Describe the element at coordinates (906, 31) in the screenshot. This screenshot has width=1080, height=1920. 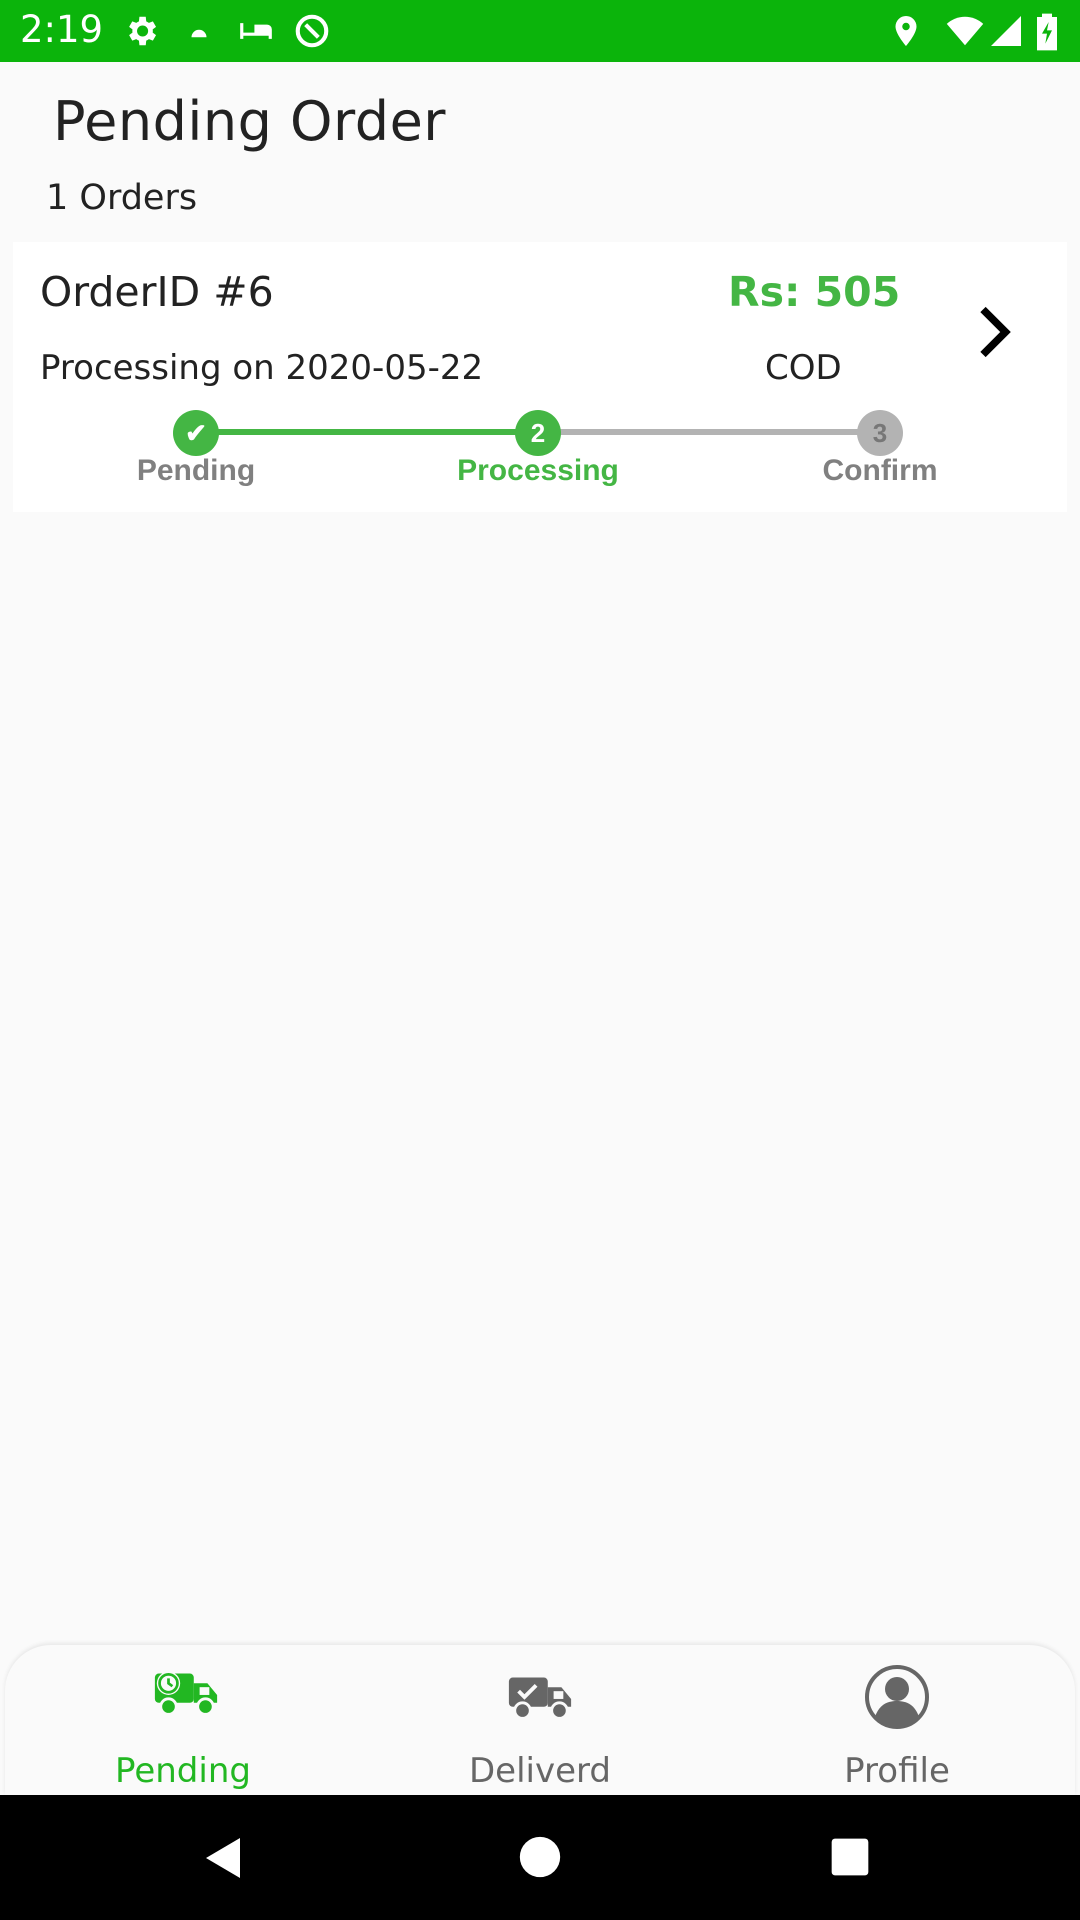
I see `location-icon` at that location.